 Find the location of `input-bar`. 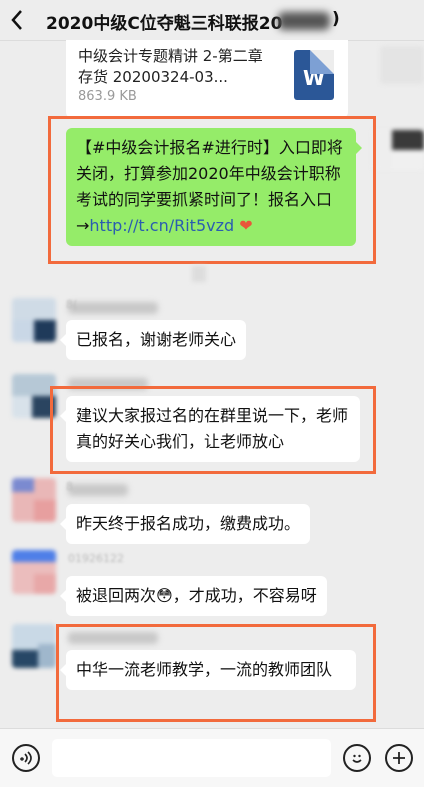

input-bar is located at coordinates (212, 757).